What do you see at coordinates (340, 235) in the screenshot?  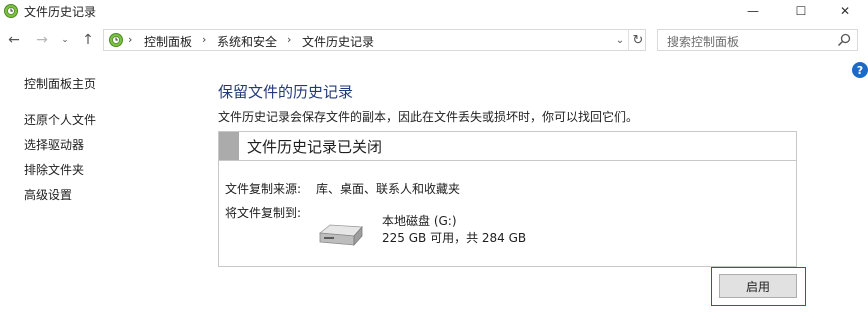 I see `hard-drive-icon` at bounding box center [340, 235].